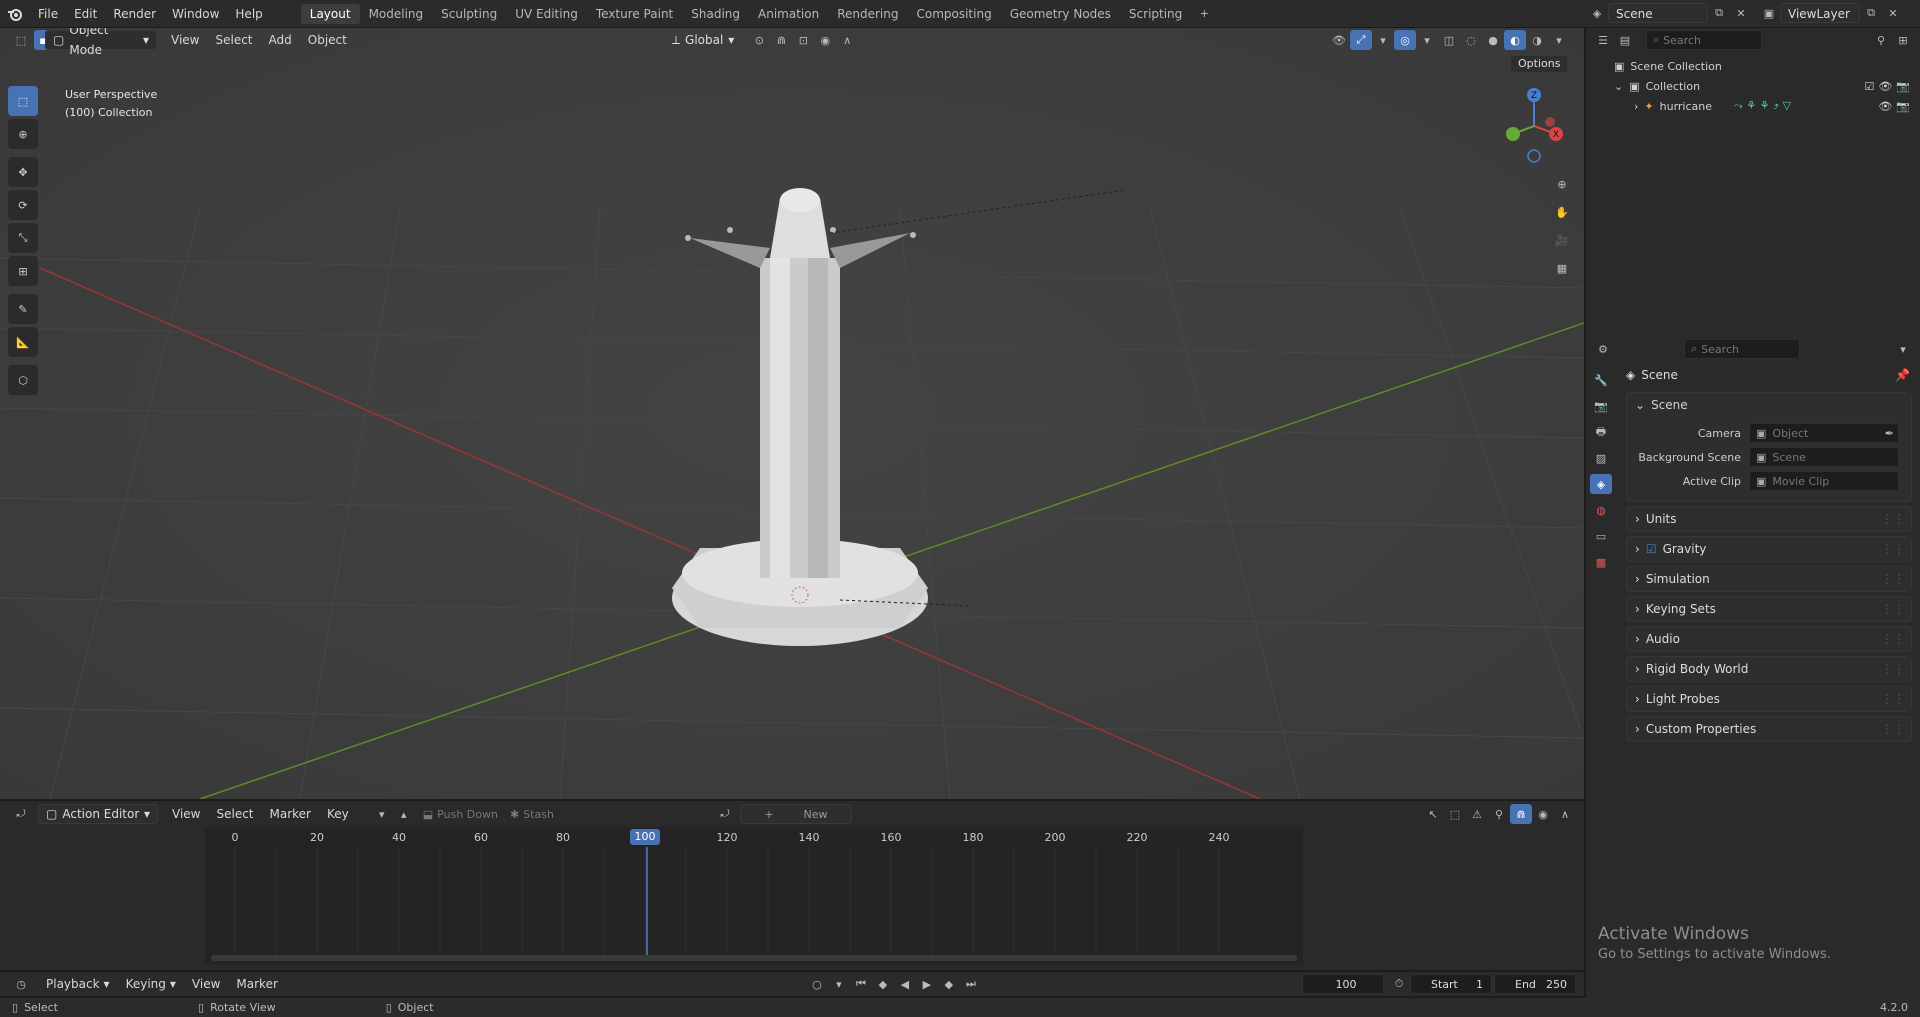 This screenshot has width=1920, height=1017. What do you see at coordinates (1753, 86) in the screenshot?
I see `outliner-item-collection: ⌄ ▣ Collection ☑ 👁 📷` at bounding box center [1753, 86].